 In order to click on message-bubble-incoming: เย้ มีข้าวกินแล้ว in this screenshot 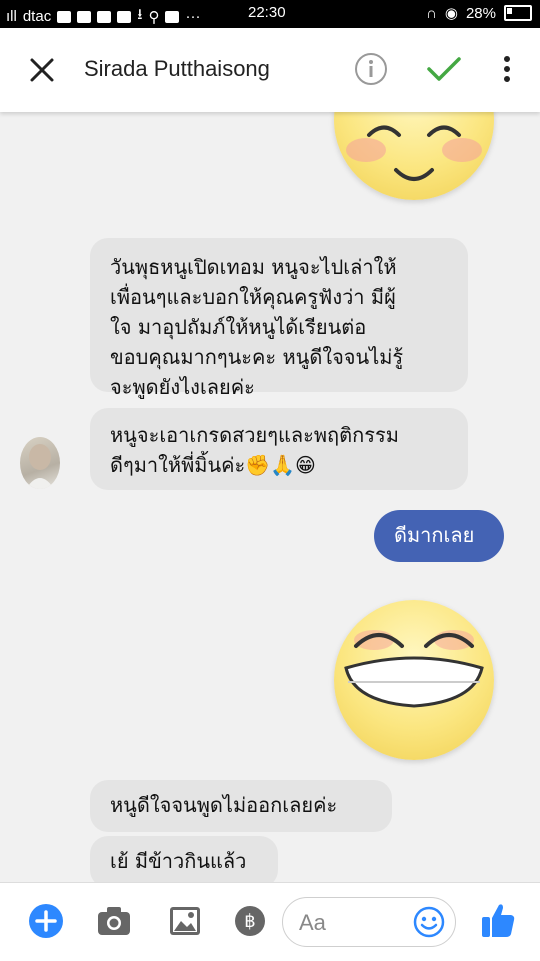, I will do `click(184, 859)`.